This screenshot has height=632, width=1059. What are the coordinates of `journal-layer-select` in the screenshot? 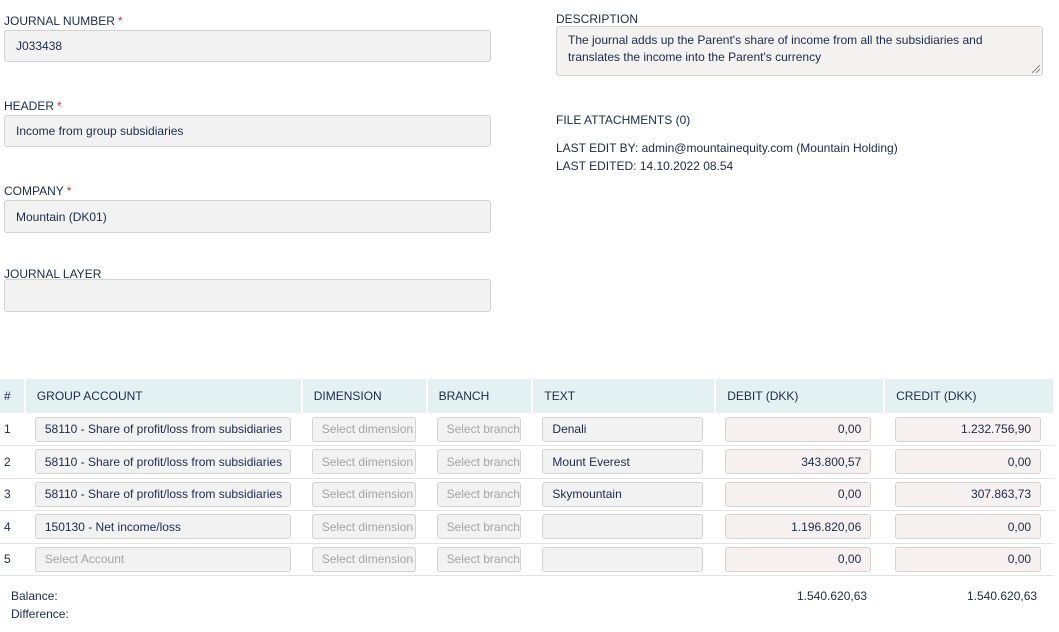 It's located at (247, 295).